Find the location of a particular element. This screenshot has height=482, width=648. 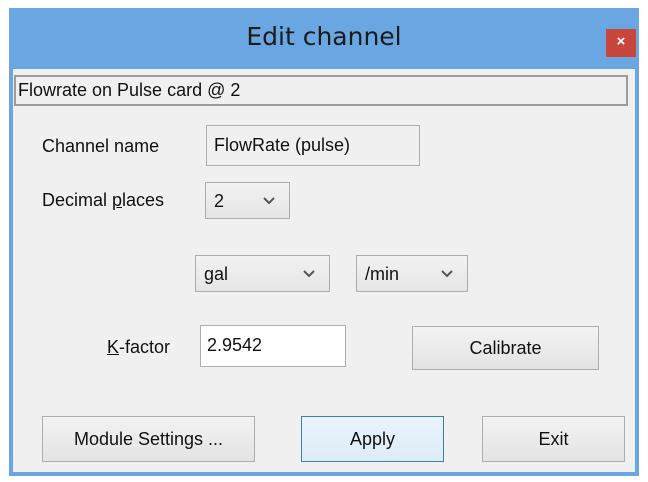

channel-info-bar: Flowrate on Pulse card @ 2 is located at coordinates (321, 90).